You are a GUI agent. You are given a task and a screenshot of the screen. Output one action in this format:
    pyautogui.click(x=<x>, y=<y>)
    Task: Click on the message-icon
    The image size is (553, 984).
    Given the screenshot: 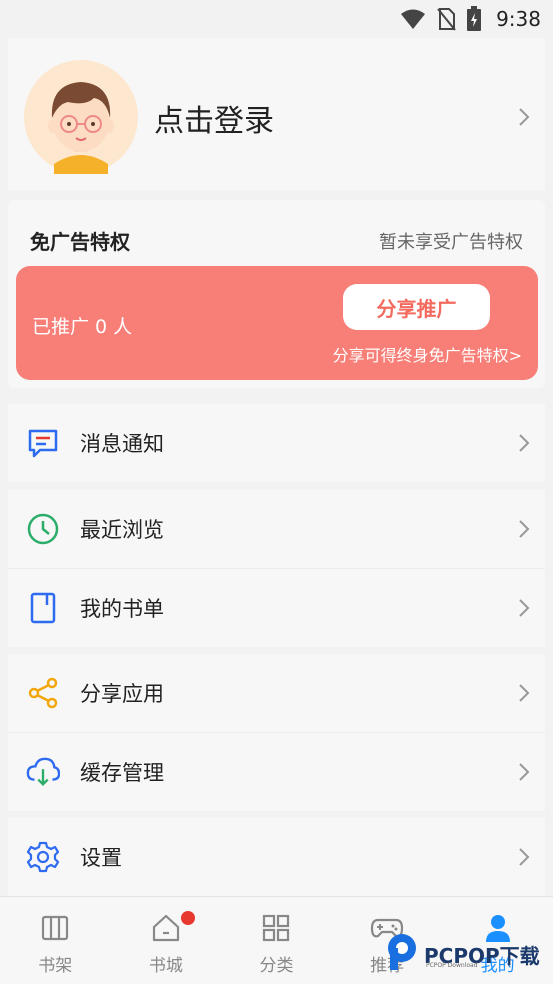 What is the action you would take?
    pyautogui.click(x=43, y=443)
    